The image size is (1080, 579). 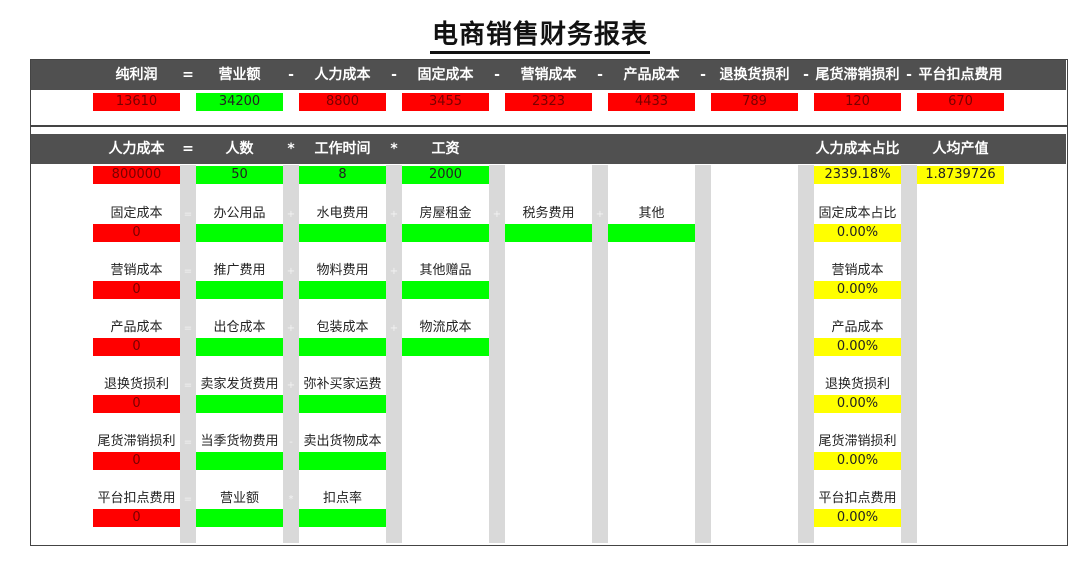 I want to click on cost-item-label: 扣点率, so click(x=342, y=498).